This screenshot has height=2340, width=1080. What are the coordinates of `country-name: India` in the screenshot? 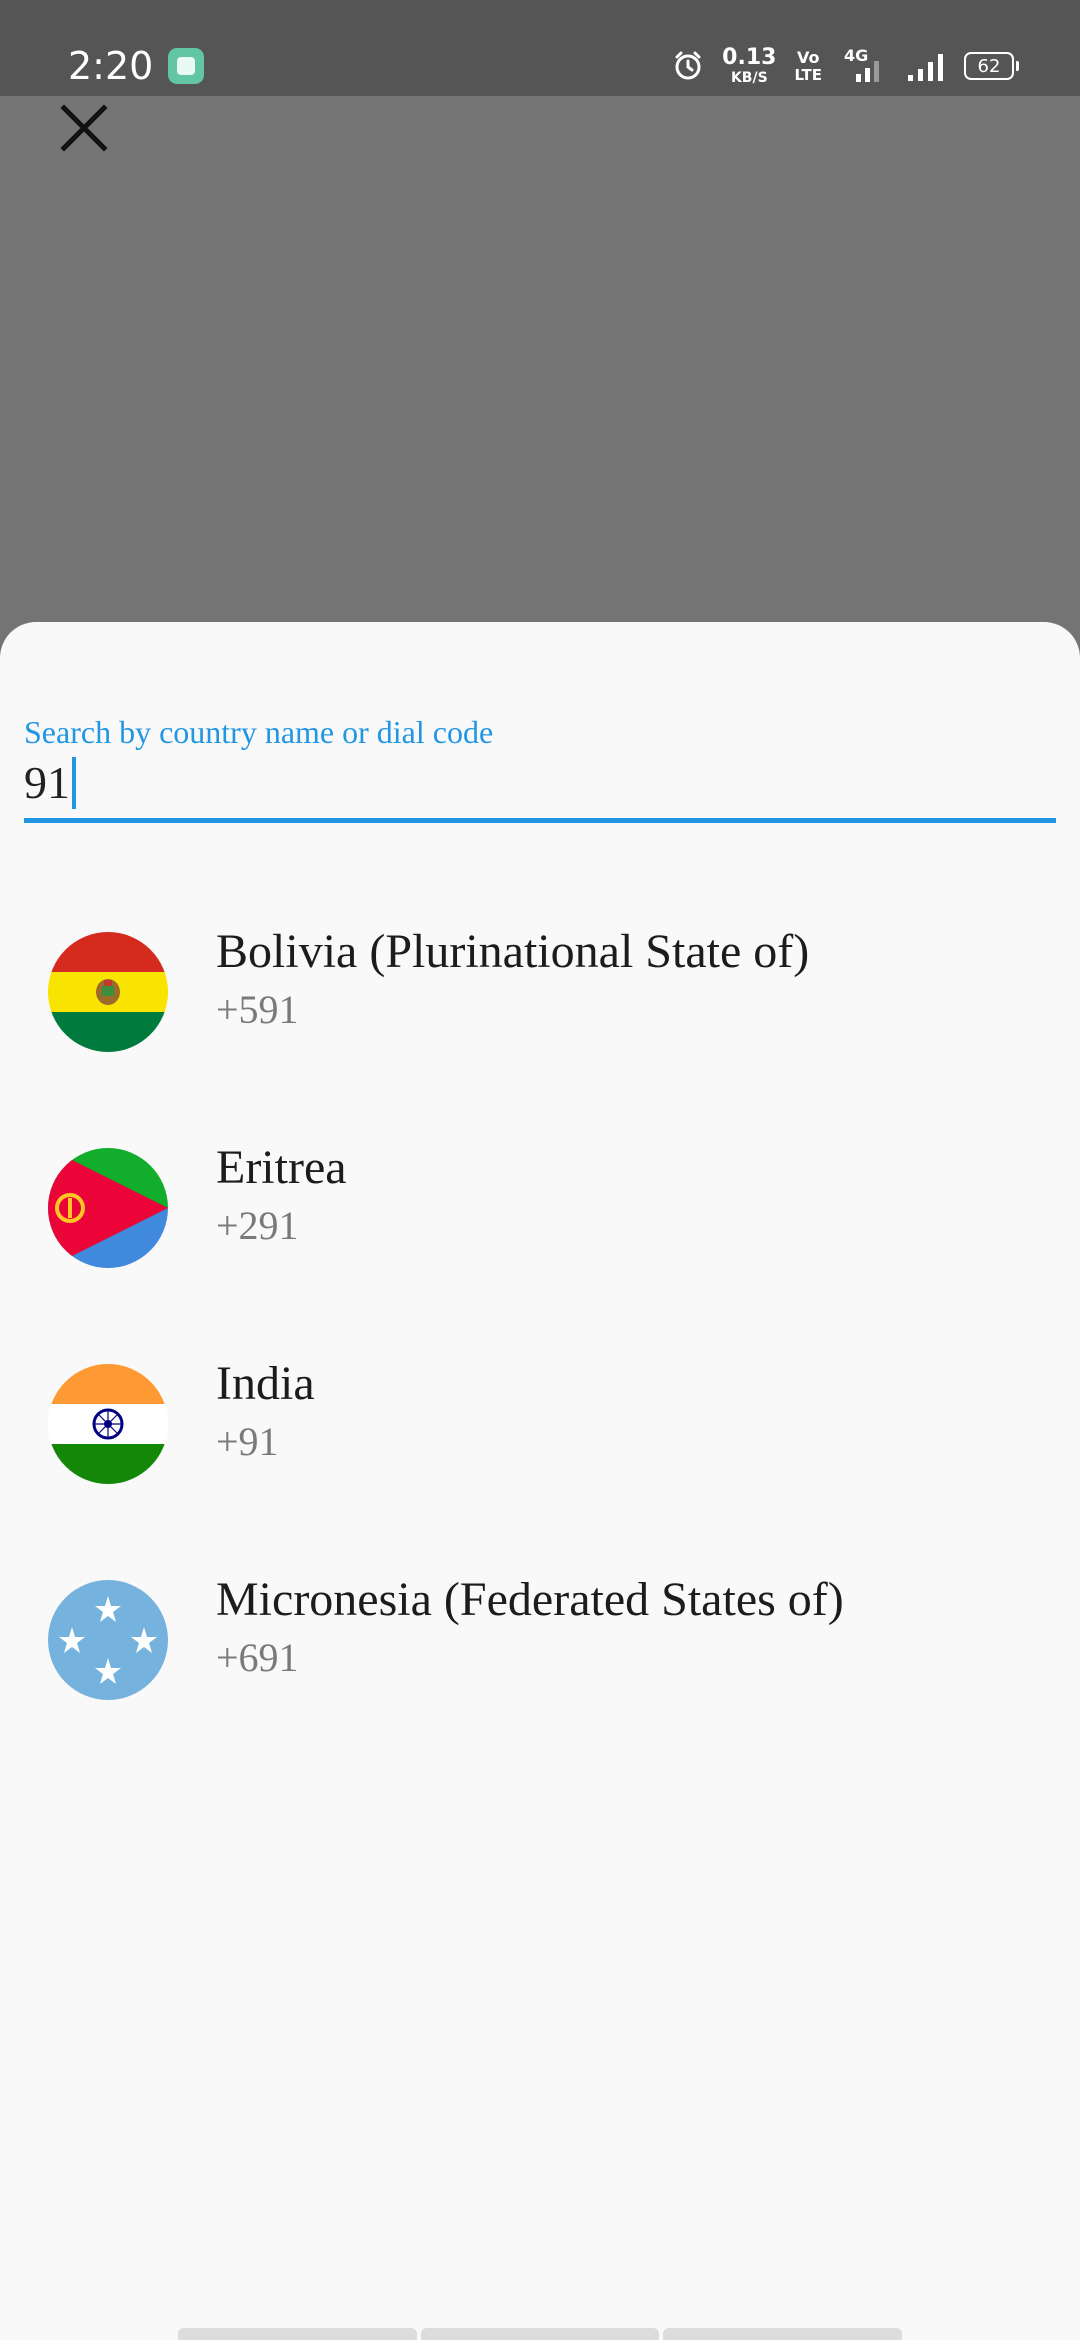 It's located at (265, 1383).